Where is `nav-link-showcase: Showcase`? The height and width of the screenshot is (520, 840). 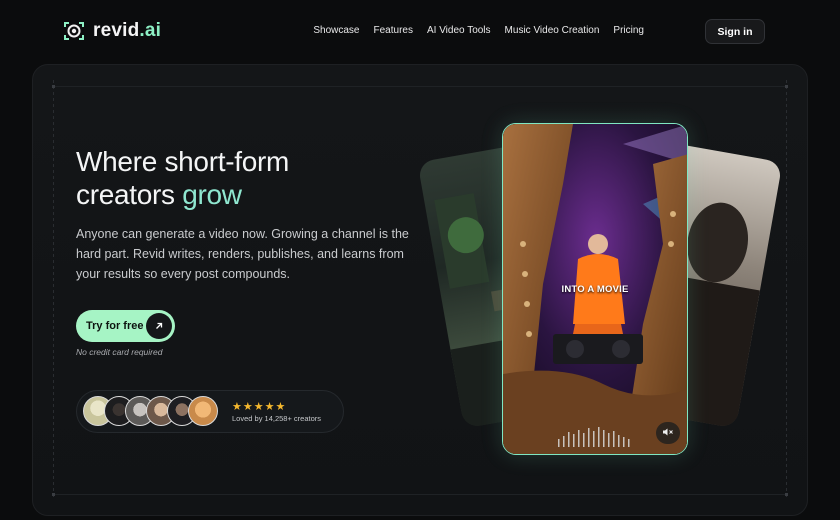 nav-link-showcase: Showcase is located at coordinates (336, 30).